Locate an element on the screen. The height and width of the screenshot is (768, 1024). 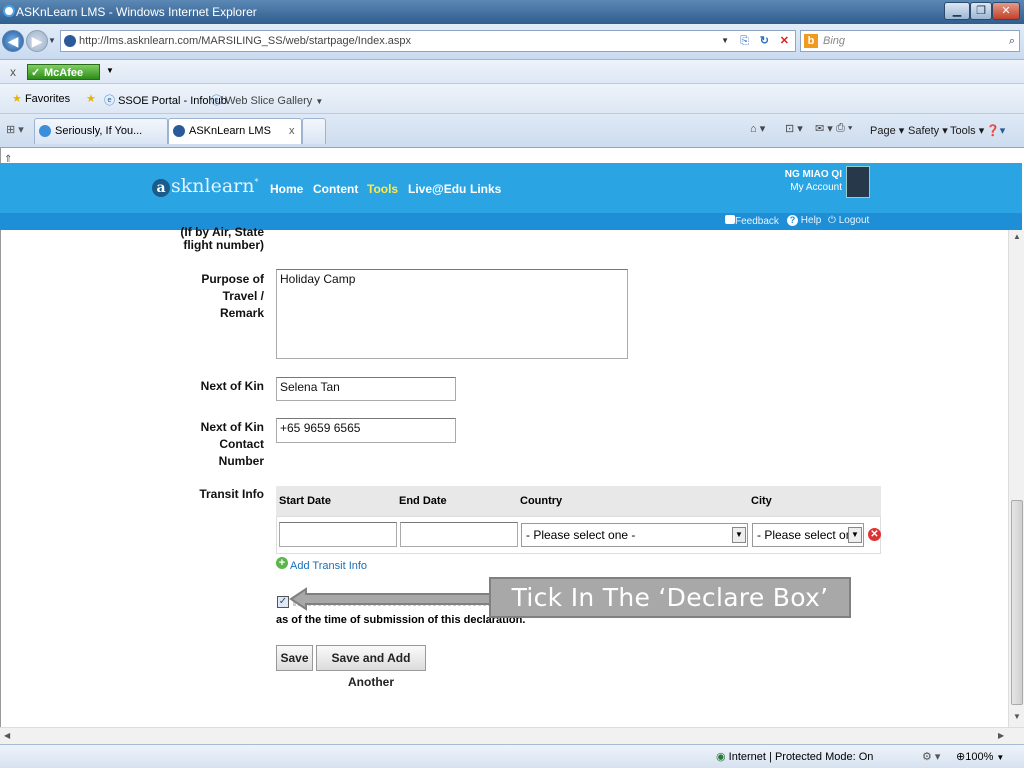
user-info: NG MIAO QI My Account is located at coordinates (813, 181).